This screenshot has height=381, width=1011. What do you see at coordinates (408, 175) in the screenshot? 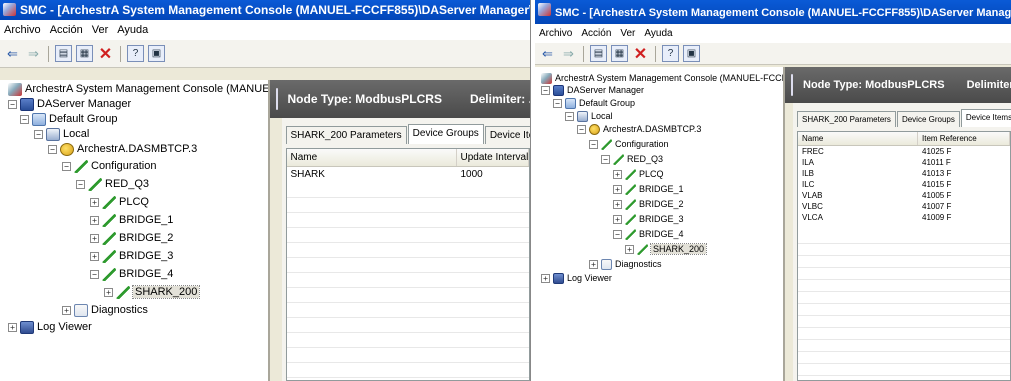
I see `table-row: SHARK 1000` at bounding box center [408, 175].